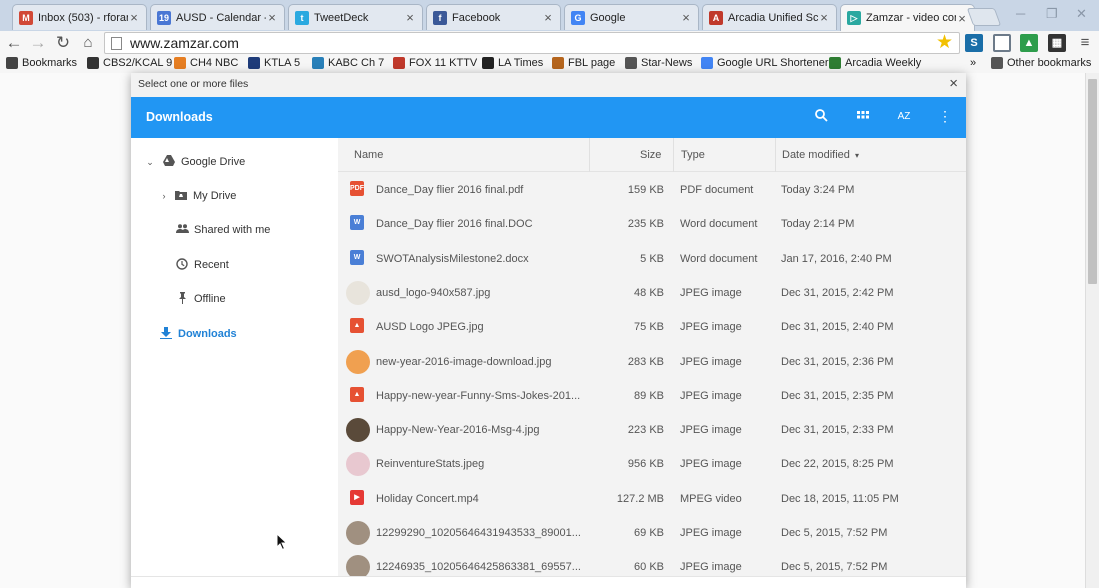 The height and width of the screenshot is (588, 1099). Describe the element at coordinates (430, 327) in the screenshot. I see `file-name: AUSD Logo JPEG.jpg` at that location.